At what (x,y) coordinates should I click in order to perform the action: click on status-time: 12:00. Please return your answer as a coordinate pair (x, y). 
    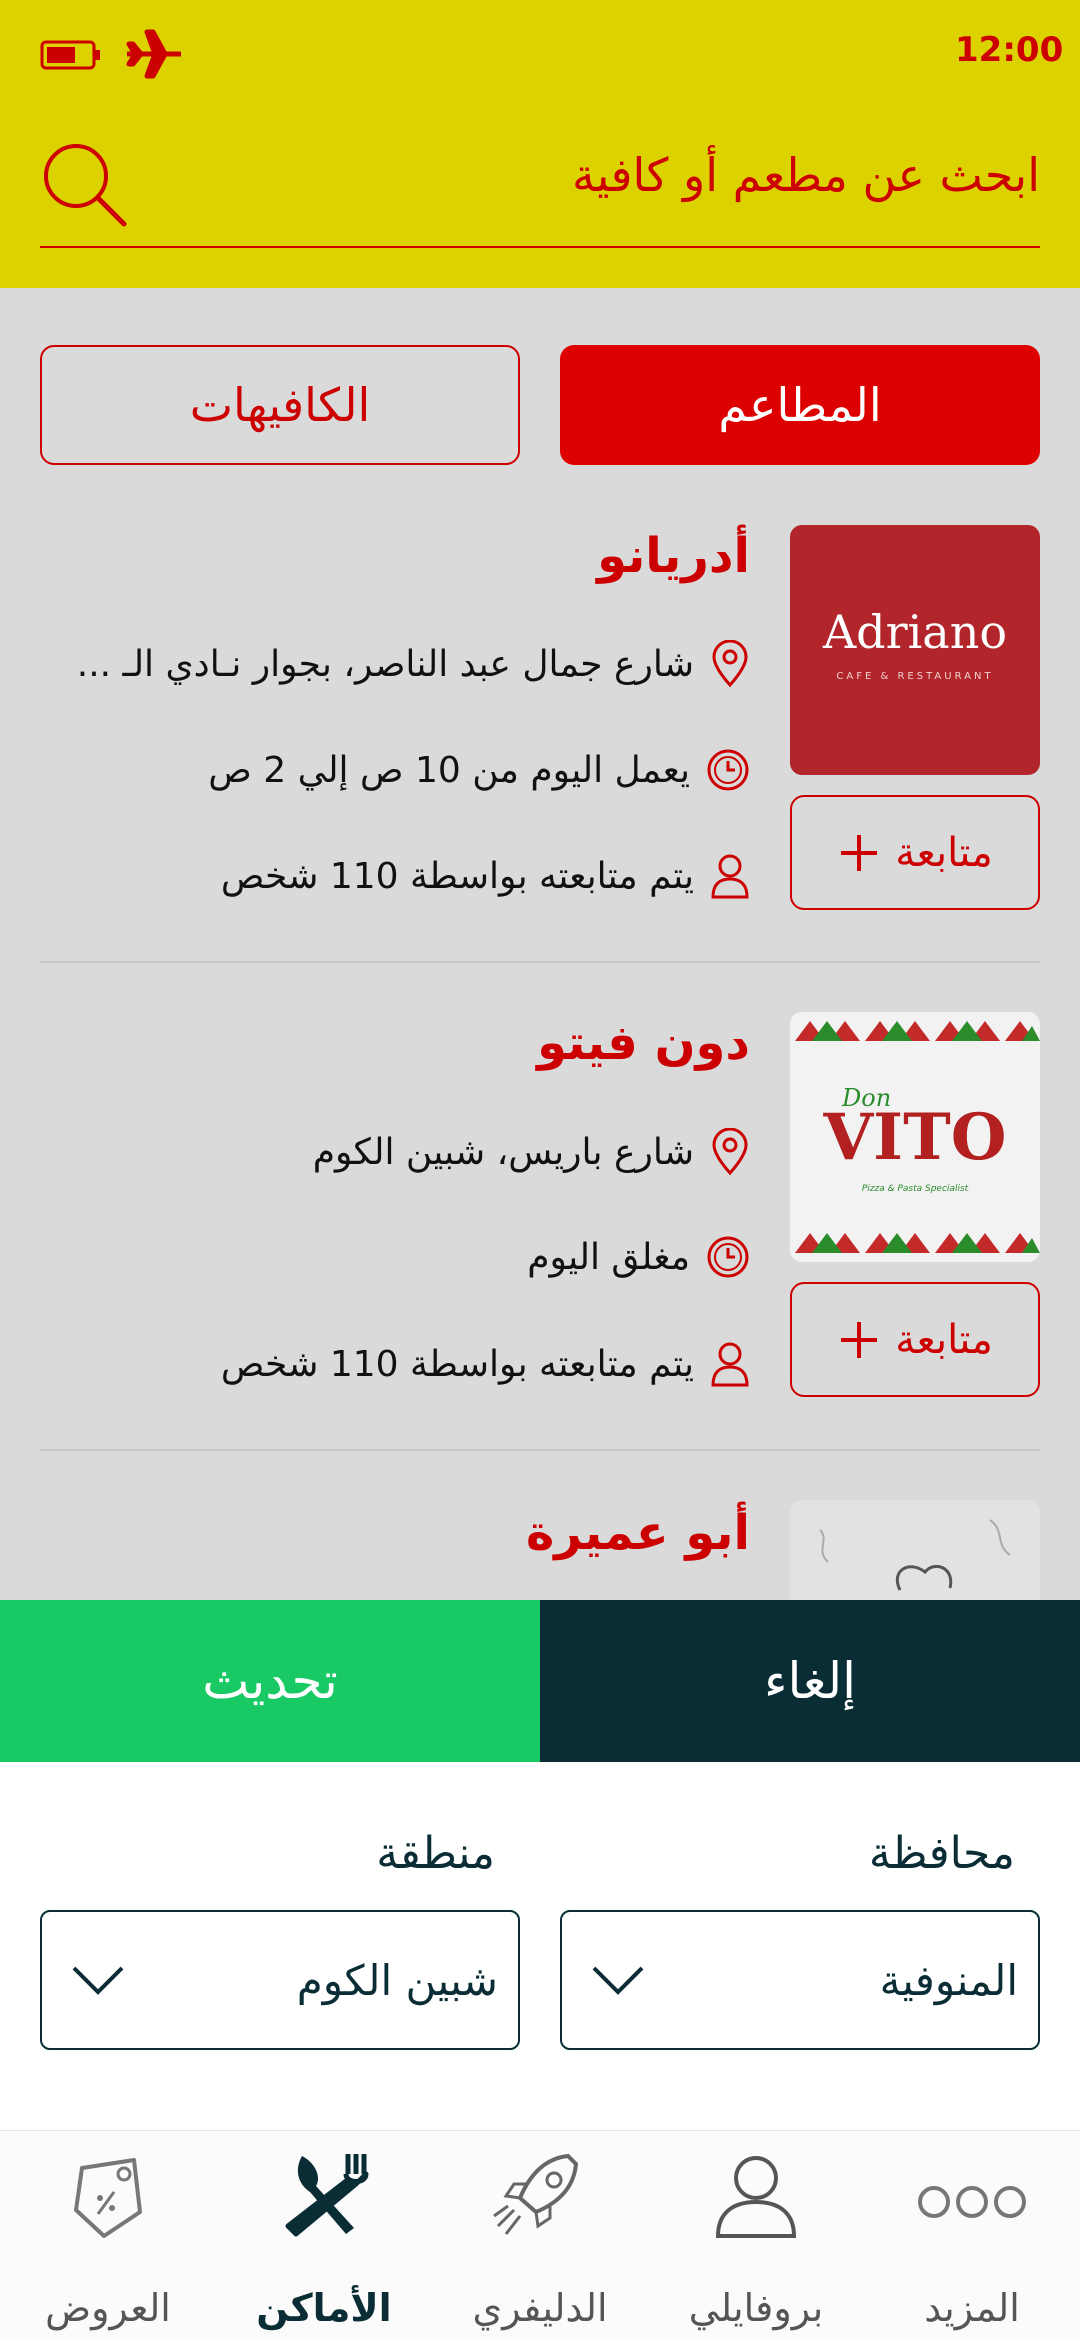
    Looking at the image, I should click on (1009, 50).